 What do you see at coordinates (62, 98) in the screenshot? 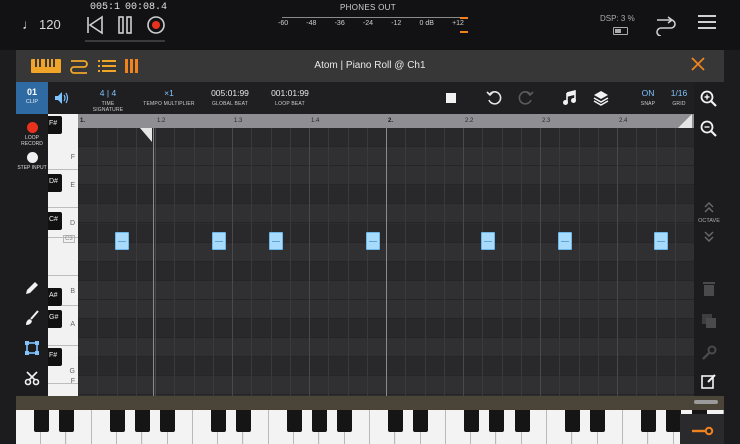
I see `speaker-icon` at bounding box center [62, 98].